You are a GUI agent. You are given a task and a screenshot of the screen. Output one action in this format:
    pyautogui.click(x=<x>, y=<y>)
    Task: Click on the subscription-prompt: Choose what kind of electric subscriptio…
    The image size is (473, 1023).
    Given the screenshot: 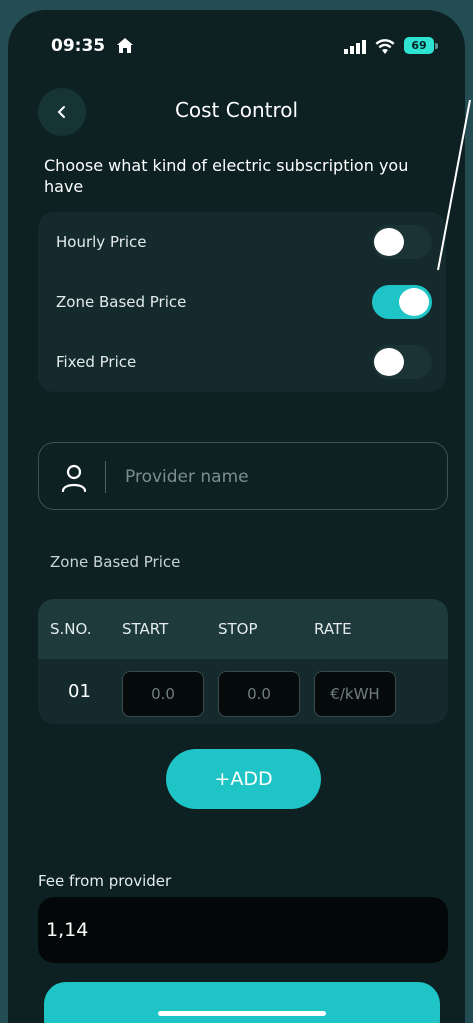 What is the action you would take?
    pyautogui.click(x=226, y=176)
    